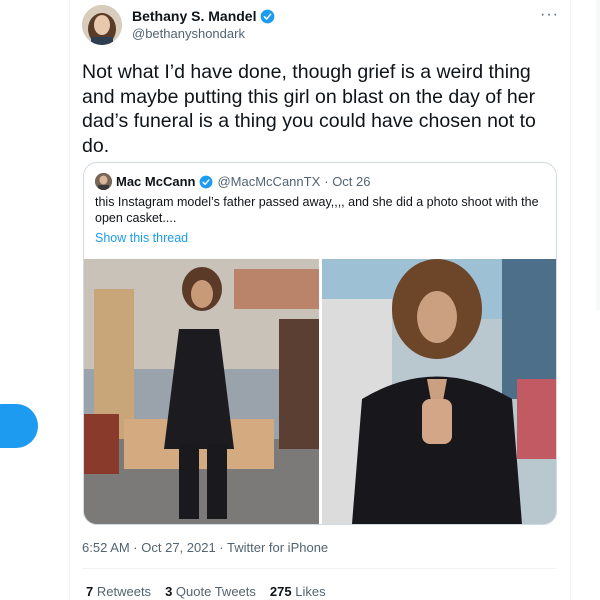  What do you see at coordinates (169, 591) in the screenshot?
I see `quote-tweets-count: 3` at bounding box center [169, 591].